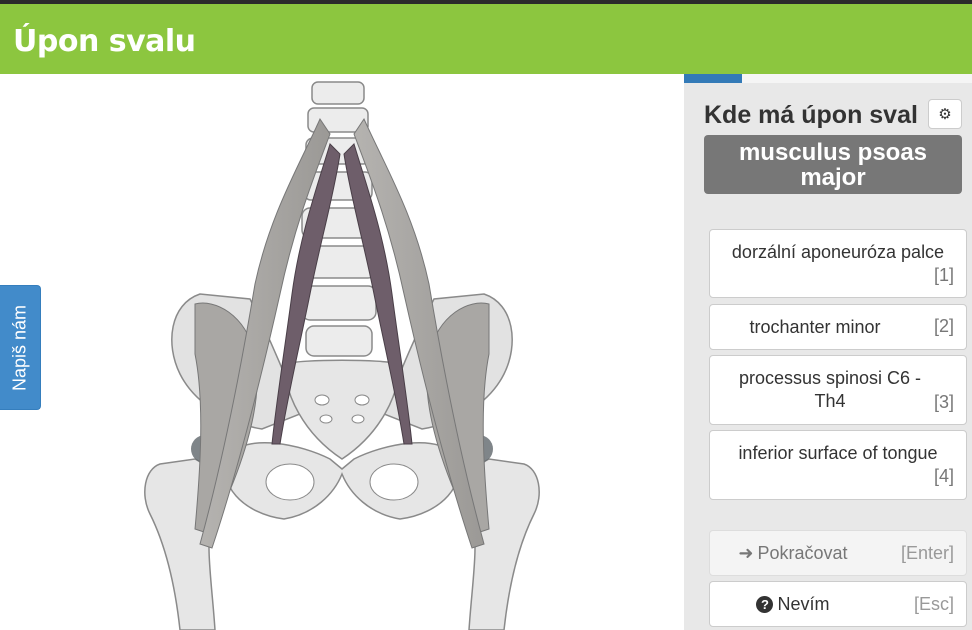 The image size is (972, 630). What do you see at coordinates (713, 78) in the screenshot?
I see `progress-fill` at bounding box center [713, 78].